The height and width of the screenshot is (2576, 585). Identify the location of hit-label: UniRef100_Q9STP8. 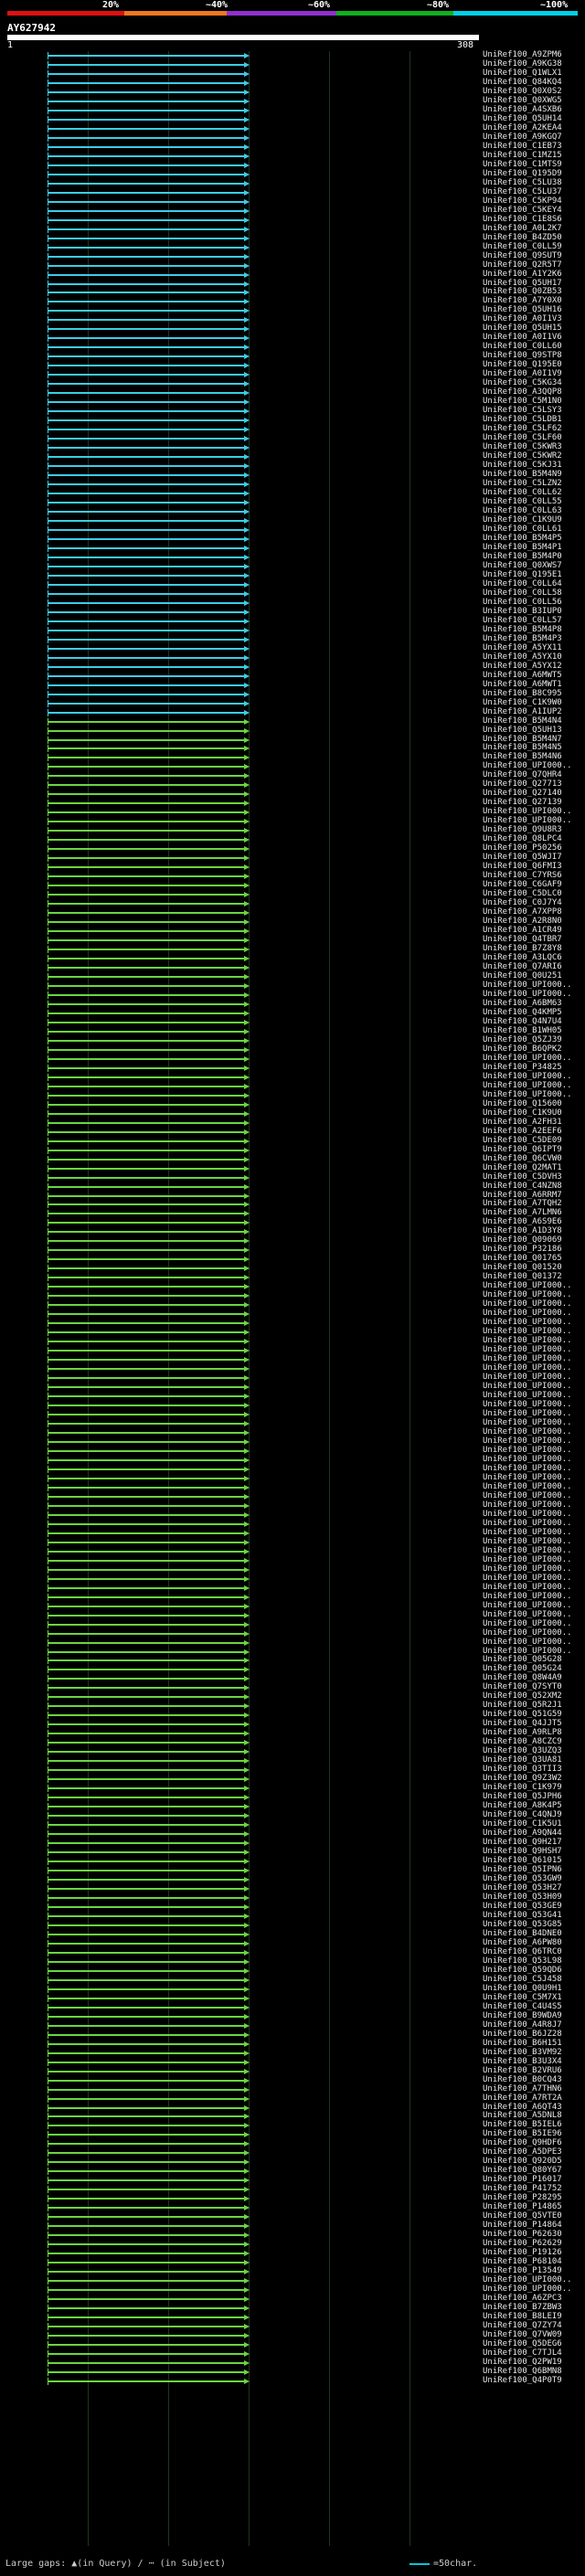
(522, 355).